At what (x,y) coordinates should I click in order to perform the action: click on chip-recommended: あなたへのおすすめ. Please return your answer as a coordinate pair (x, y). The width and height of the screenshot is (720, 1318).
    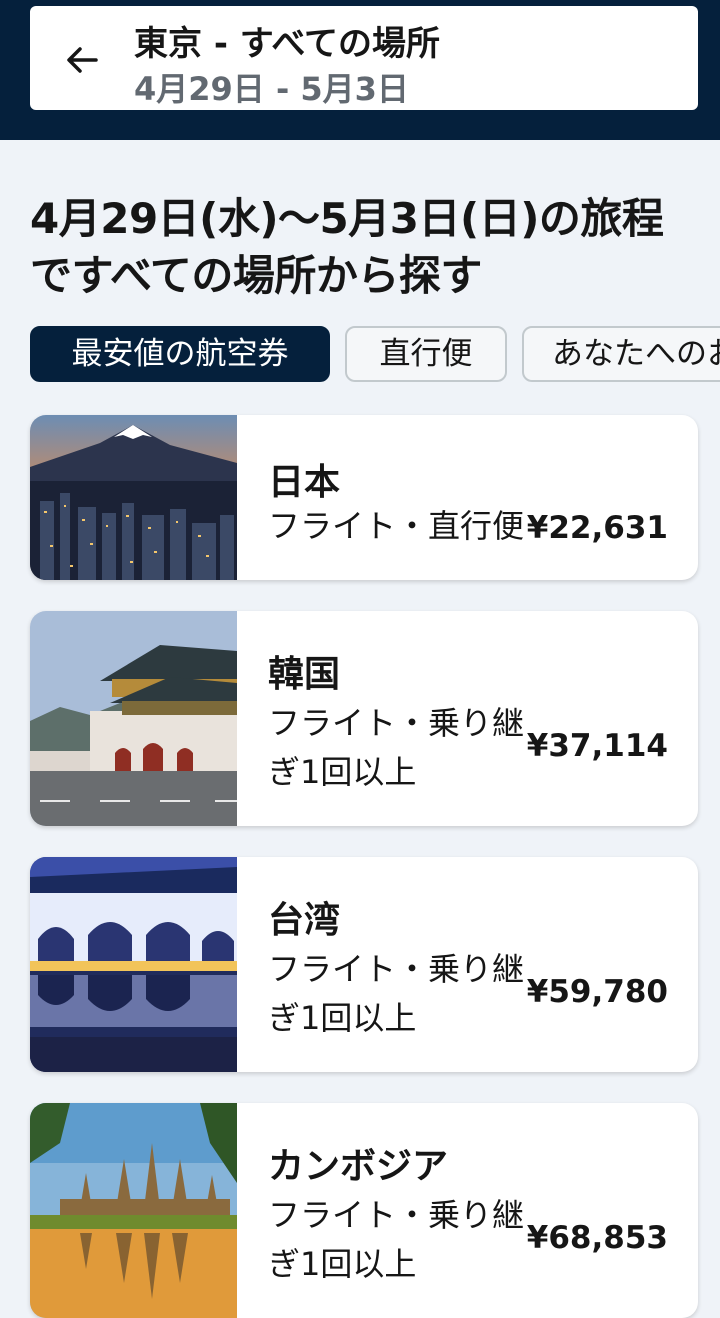
    Looking at the image, I should click on (621, 354).